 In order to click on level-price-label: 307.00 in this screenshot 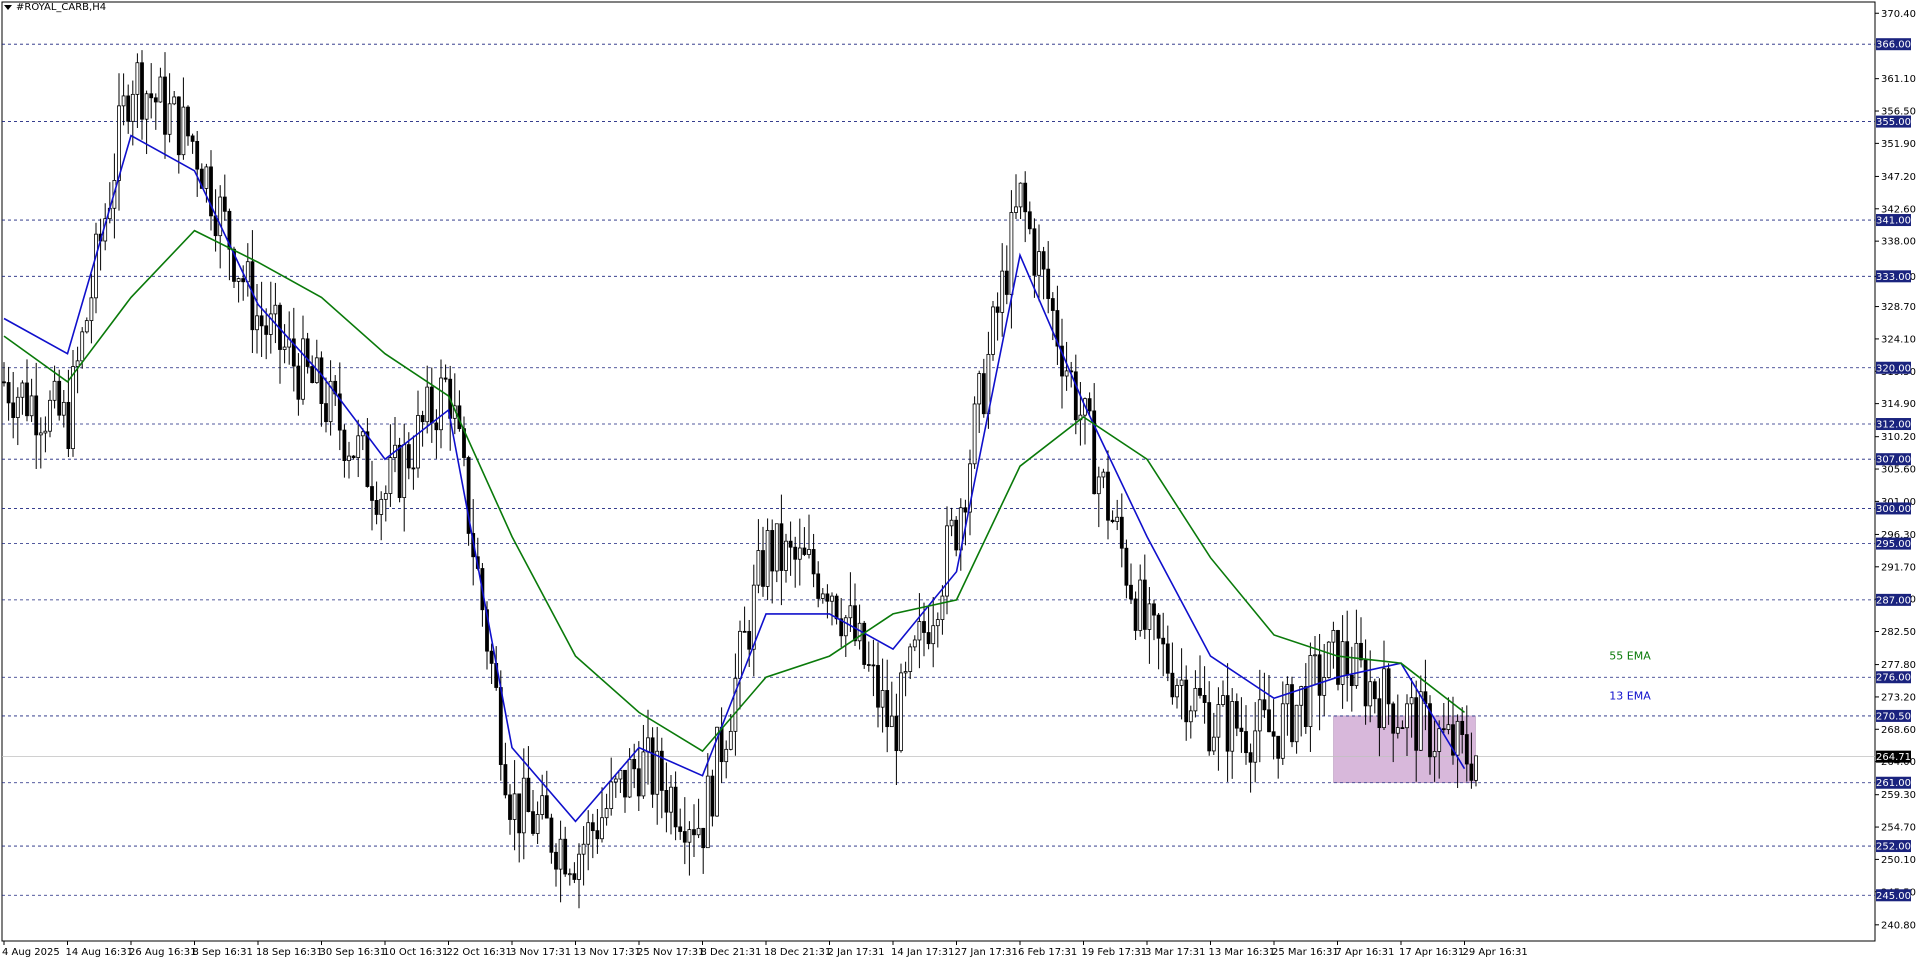, I will do `click(1893, 460)`.